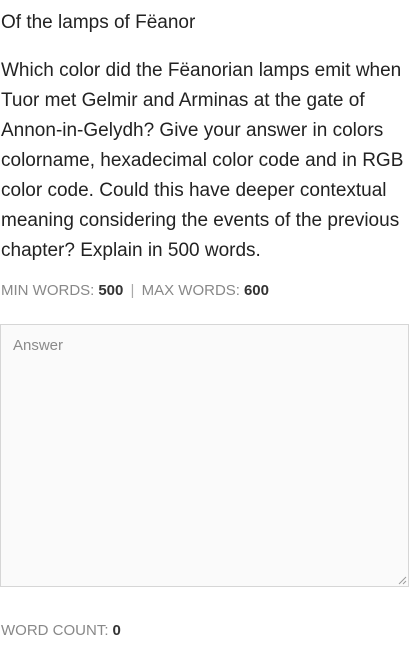 Image resolution: width=411 pixels, height=653 pixels. Describe the element at coordinates (55, 630) in the screenshot. I see `word-count-label: WORD COUNT:` at that location.